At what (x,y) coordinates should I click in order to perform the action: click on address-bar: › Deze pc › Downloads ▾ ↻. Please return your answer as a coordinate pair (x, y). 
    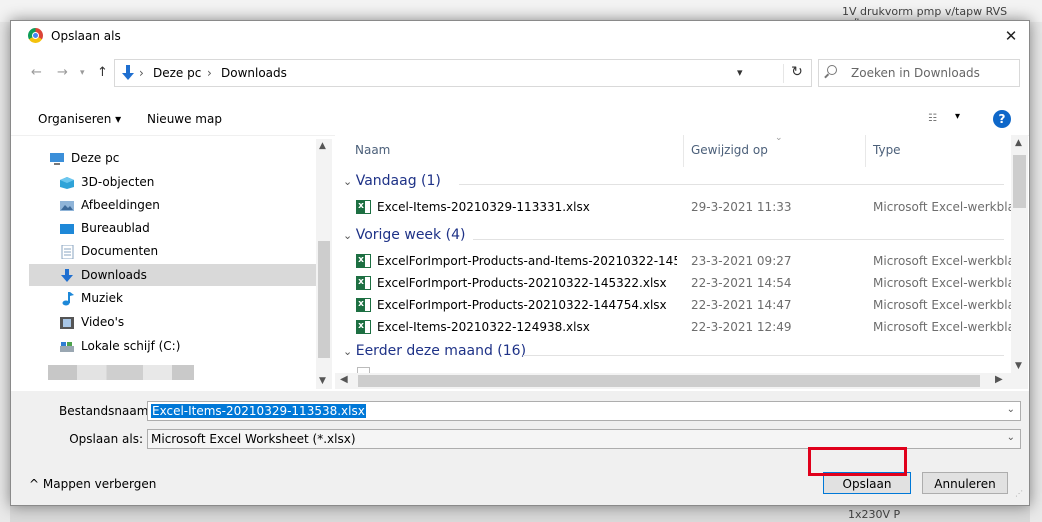
    Looking at the image, I should click on (463, 73).